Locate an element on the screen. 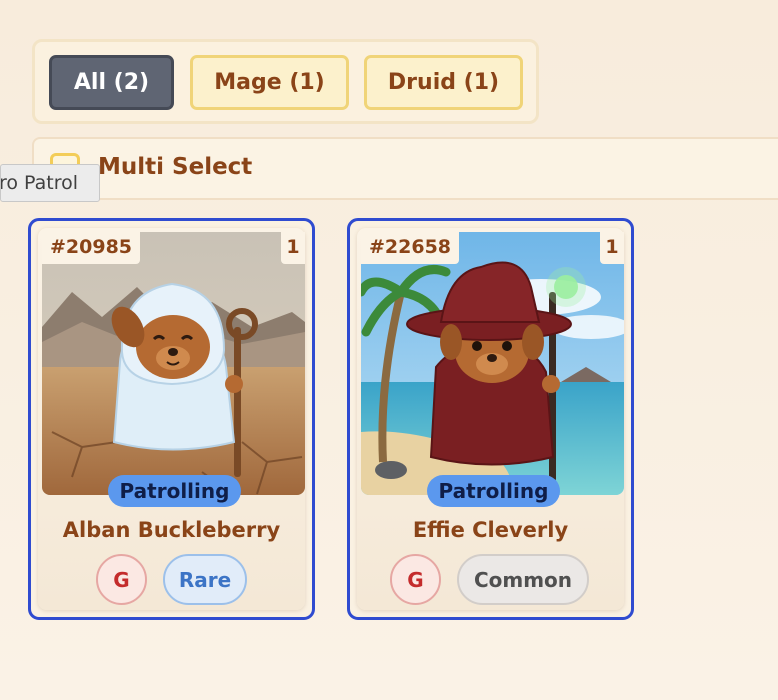  filter-mage-button: Mage (1) is located at coordinates (269, 82).